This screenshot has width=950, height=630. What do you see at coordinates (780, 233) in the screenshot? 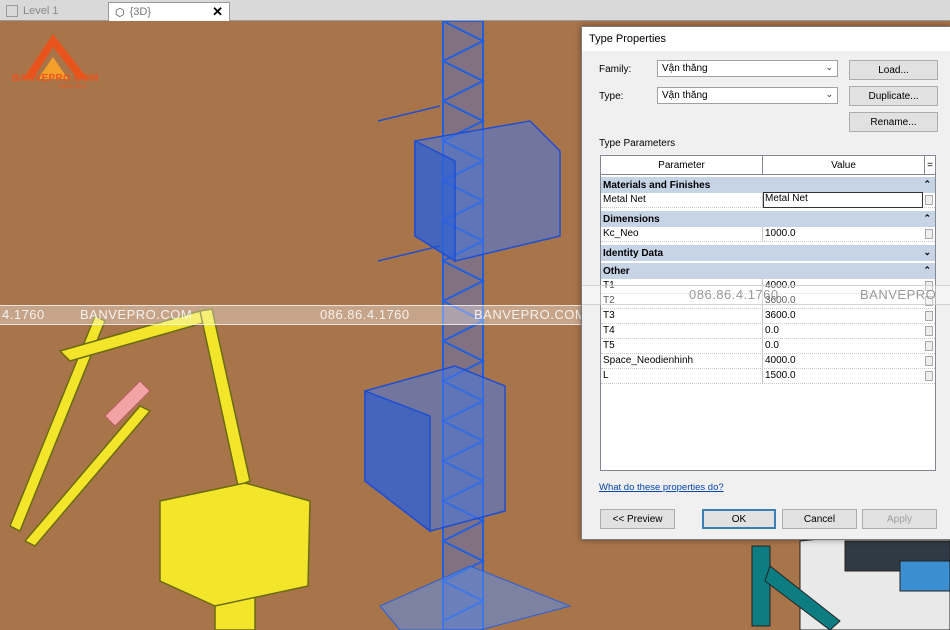
I see `param-value: 1000.0` at bounding box center [780, 233].